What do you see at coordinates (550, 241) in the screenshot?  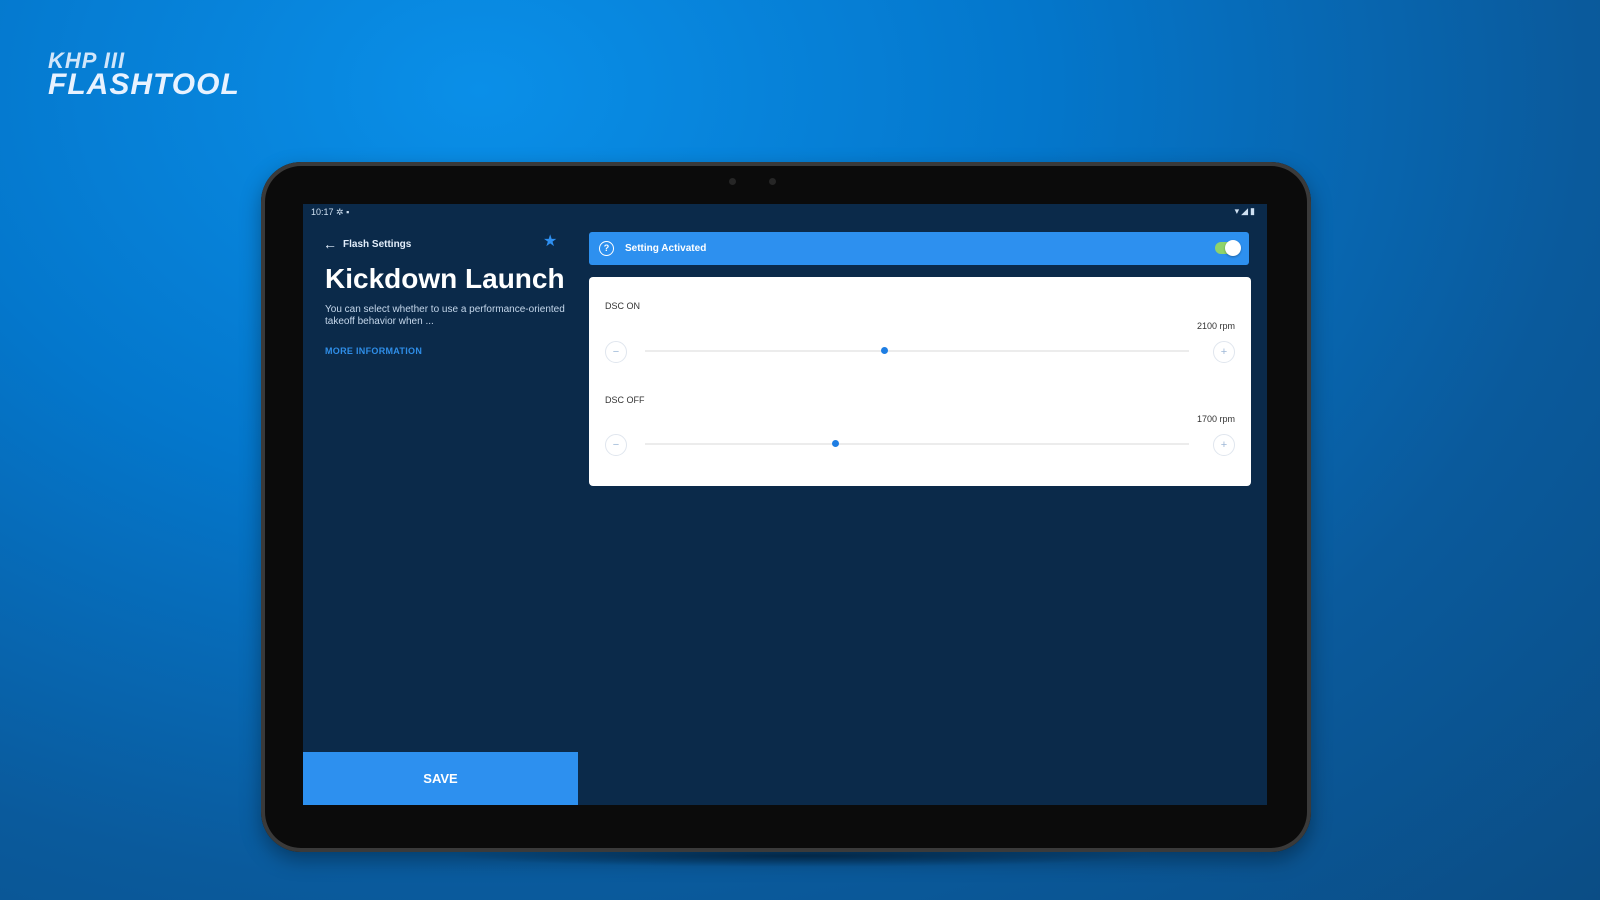 I see `favorite-star-icon: ★` at bounding box center [550, 241].